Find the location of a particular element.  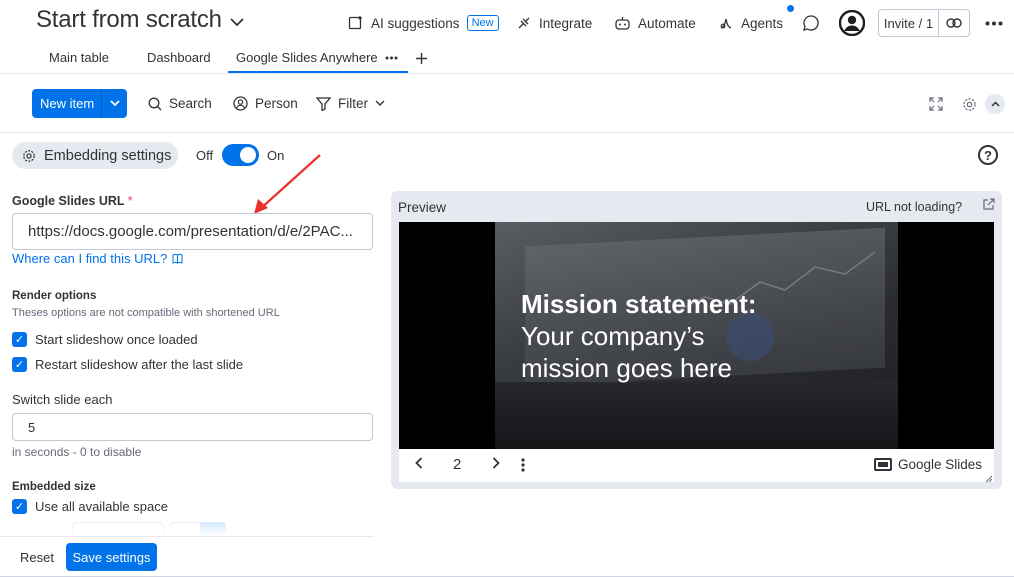

filter-icon is located at coordinates (323, 103).